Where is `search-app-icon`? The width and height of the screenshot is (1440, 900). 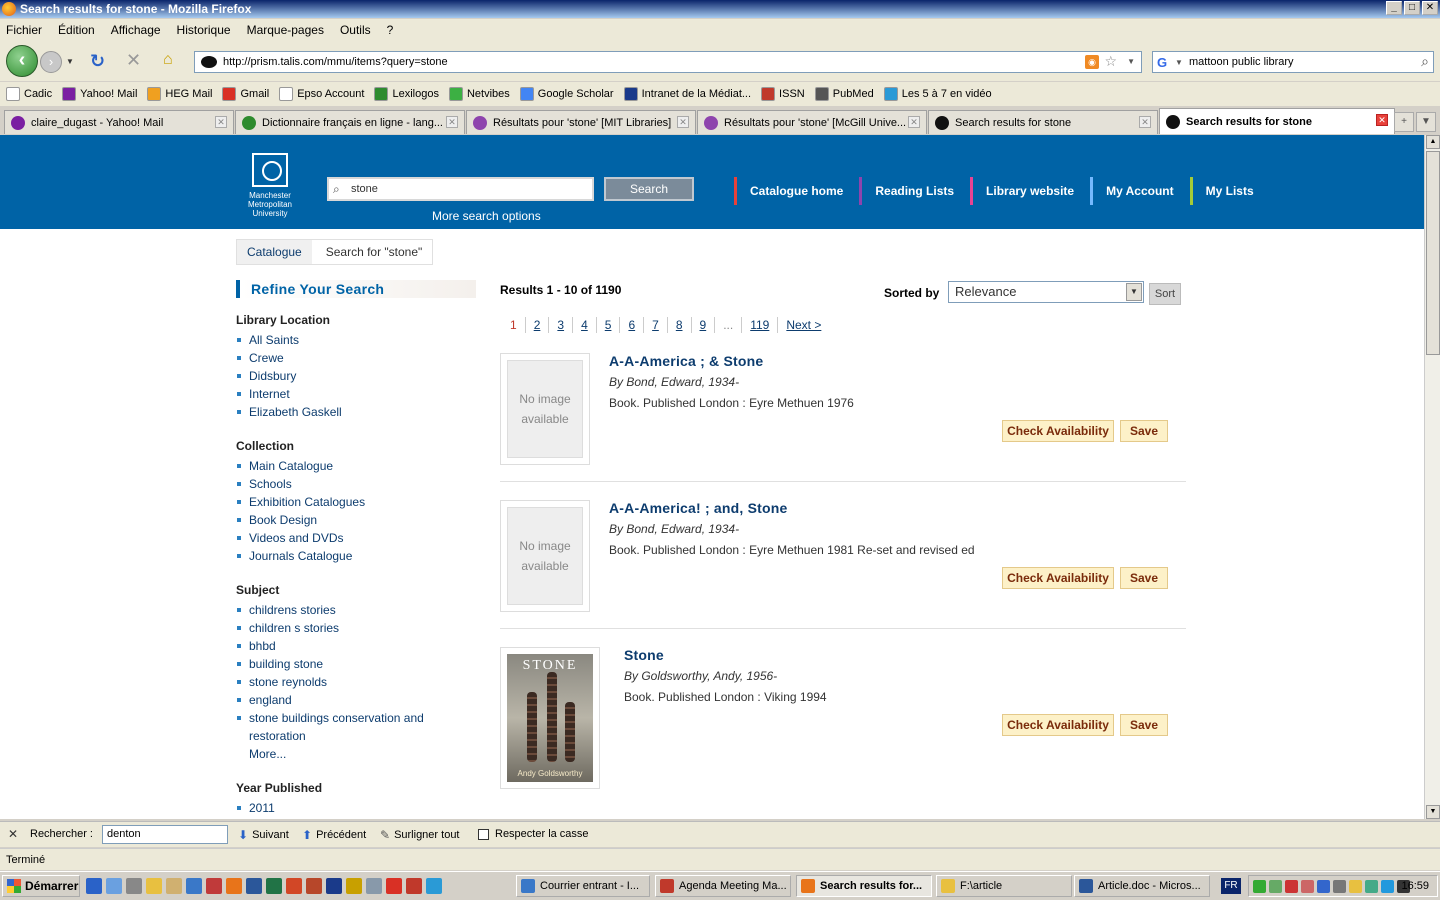
search-app-icon is located at coordinates (434, 886).